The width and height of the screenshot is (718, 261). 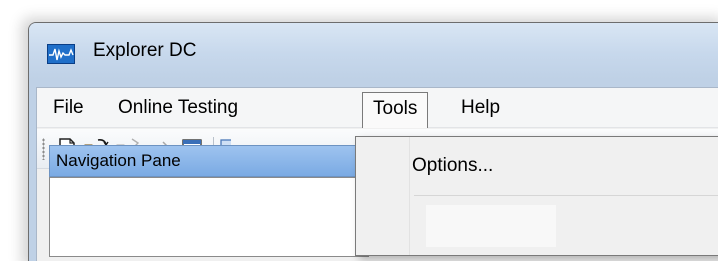 What do you see at coordinates (209, 217) in the screenshot?
I see `navigation-pane-body` at bounding box center [209, 217].